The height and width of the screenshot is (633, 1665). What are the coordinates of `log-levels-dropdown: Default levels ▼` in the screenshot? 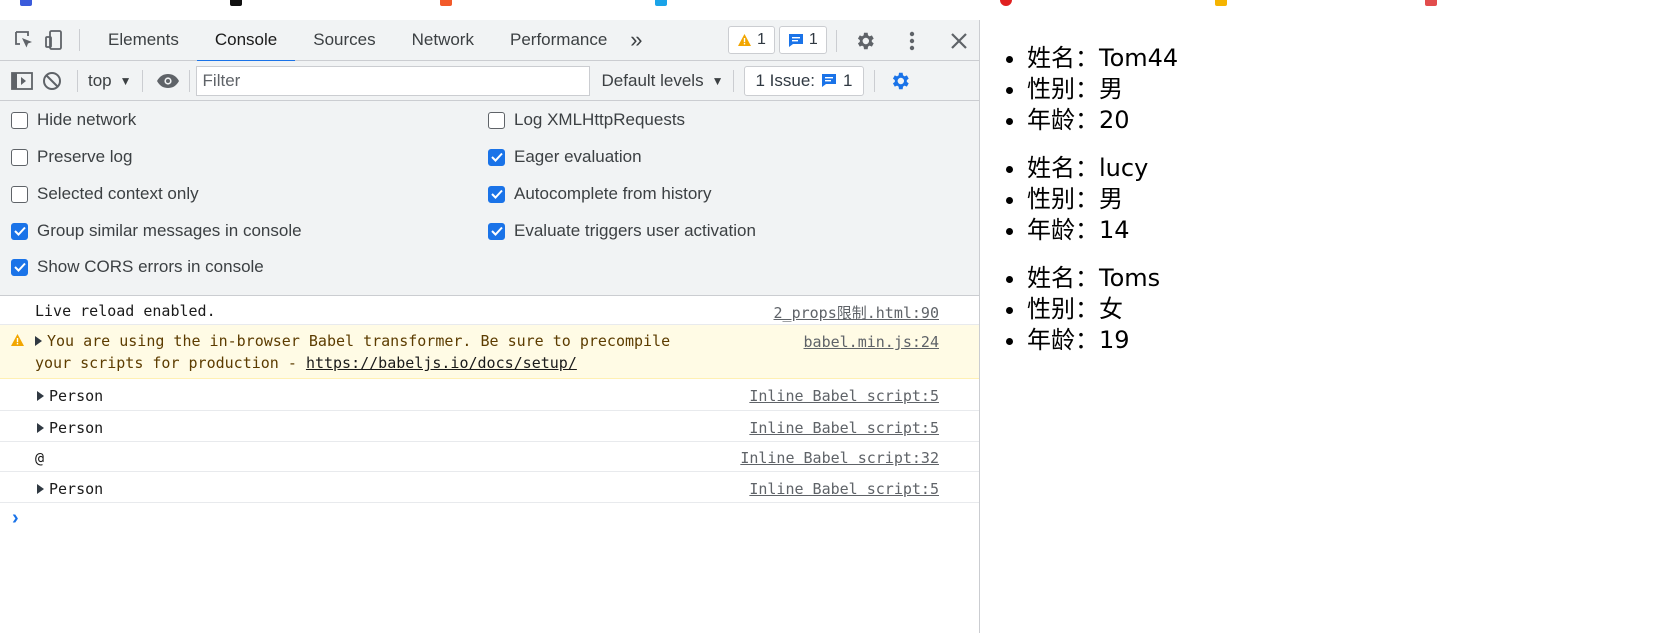 It's located at (663, 81).